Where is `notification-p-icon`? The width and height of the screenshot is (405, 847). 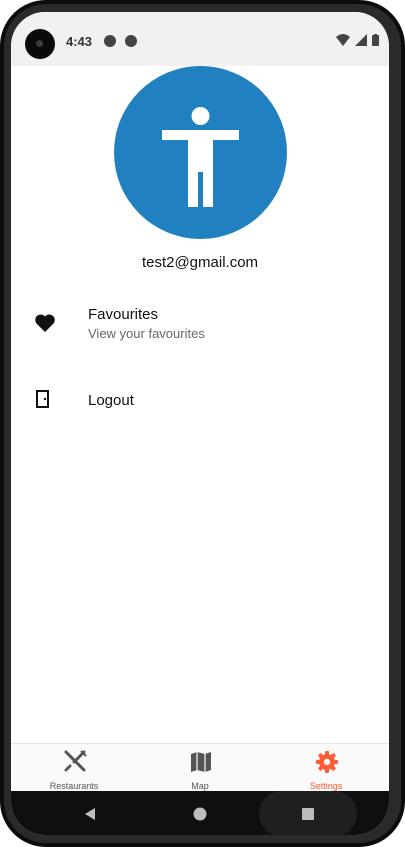 notification-p-icon is located at coordinates (131, 41).